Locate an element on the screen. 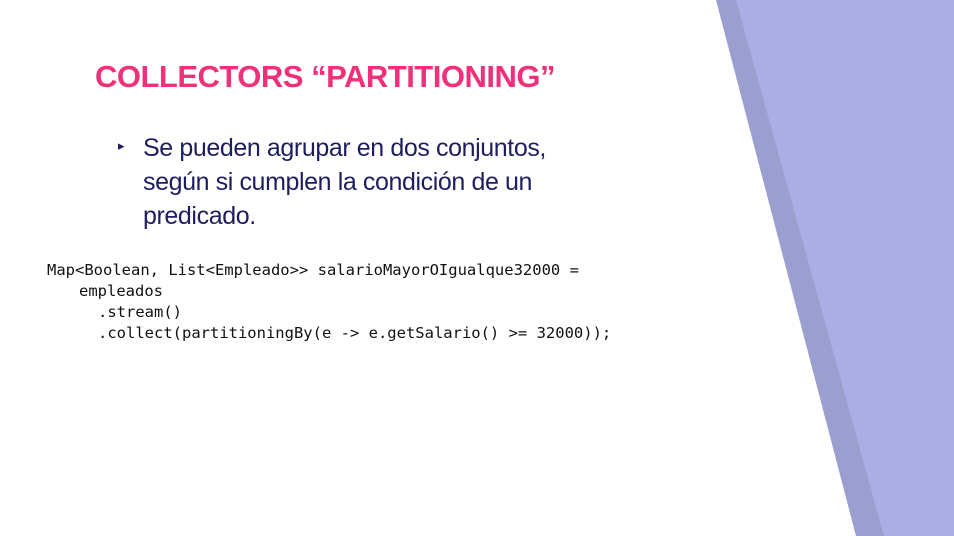  code-line: empleados is located at coordinates (121, 291).